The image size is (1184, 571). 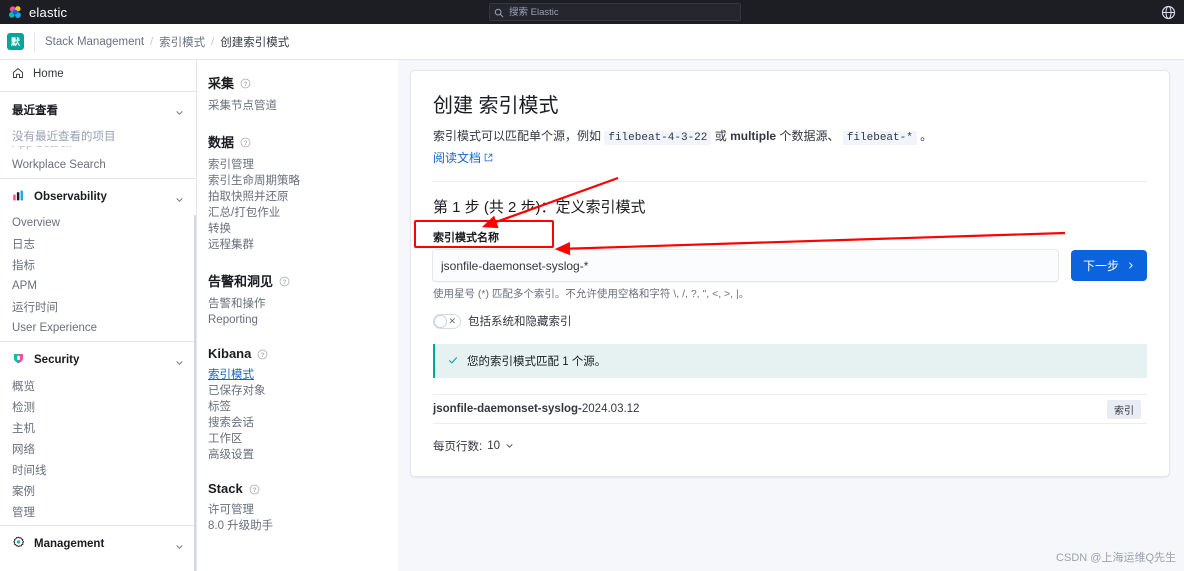 What do you see at coordinates (18, 544) in the screenshot?
I see `gear-icon` at bounding box center [18, 544].